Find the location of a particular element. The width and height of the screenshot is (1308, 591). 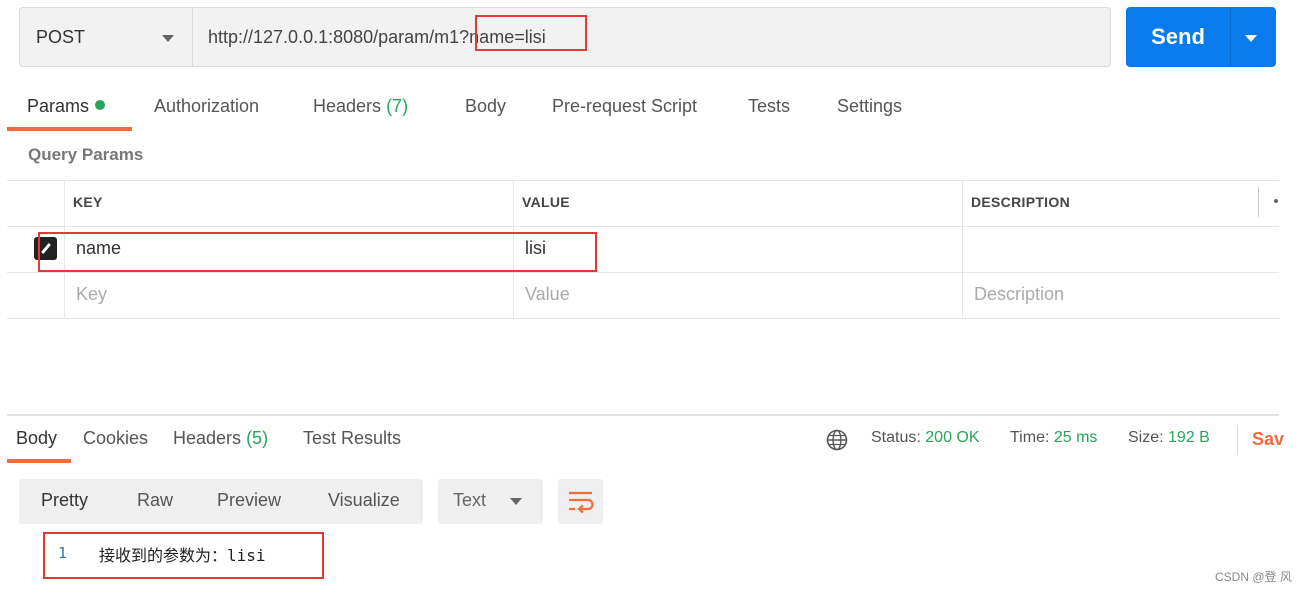

response-body-highlight is located at coordinates (183, 555).